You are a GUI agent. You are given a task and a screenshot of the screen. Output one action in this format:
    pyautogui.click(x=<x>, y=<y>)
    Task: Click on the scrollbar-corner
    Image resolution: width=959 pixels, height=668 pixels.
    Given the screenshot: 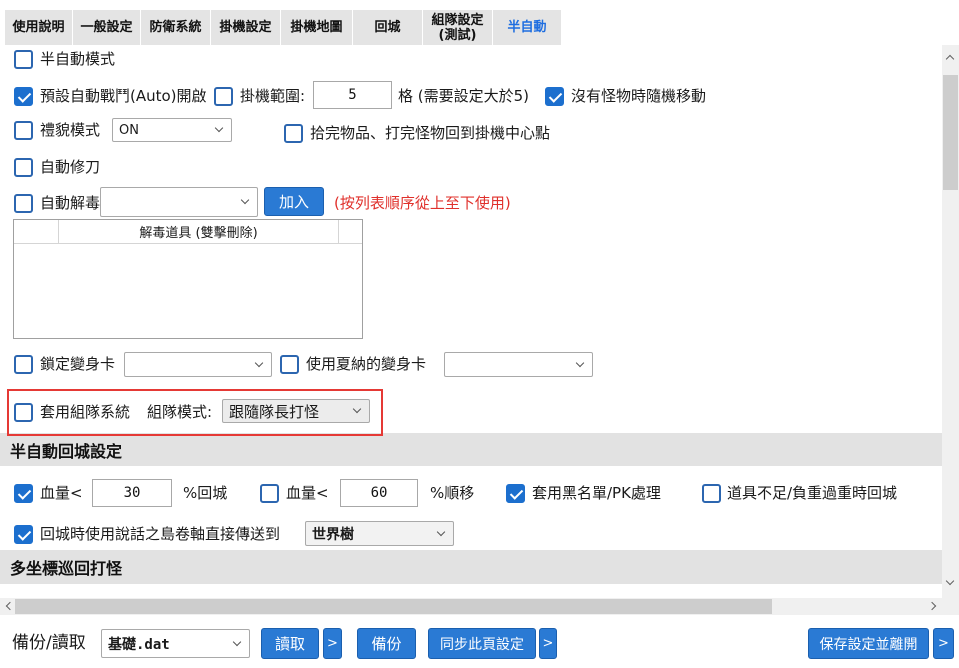 What is the action you would take?
    pyautogui.click(x=950, y=606)
    